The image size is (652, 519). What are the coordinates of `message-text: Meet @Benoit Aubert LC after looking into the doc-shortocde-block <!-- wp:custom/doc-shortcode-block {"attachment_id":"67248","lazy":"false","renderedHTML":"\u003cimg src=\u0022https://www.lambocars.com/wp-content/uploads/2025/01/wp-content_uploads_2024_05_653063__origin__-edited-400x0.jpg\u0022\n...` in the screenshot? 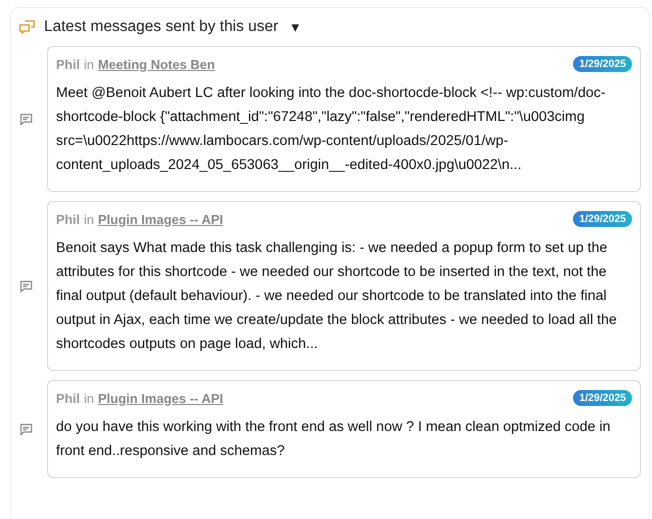 It's located at (331, 129).